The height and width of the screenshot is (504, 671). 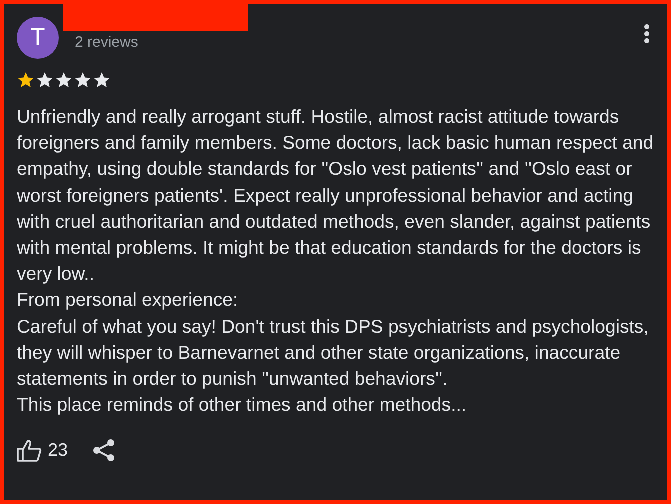 I want to click on like-count: 23, so click(x=58, y=451).